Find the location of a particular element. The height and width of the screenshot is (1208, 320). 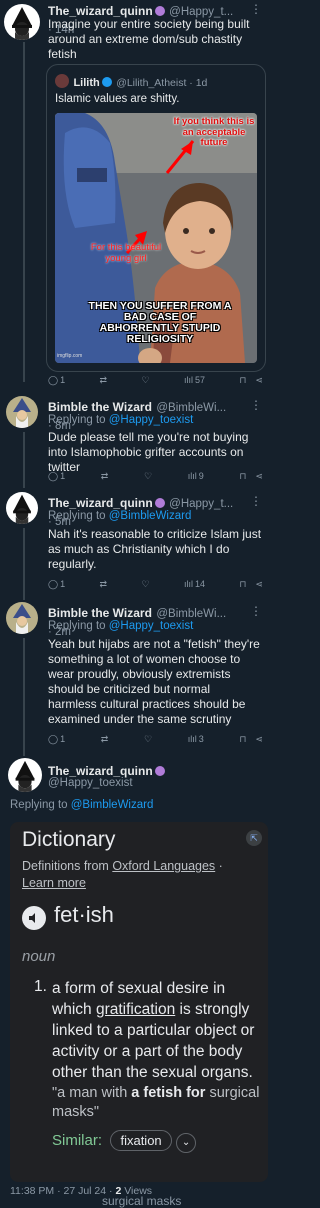

author-handle: @Happy_toexist is located at coordinates (90, 783).